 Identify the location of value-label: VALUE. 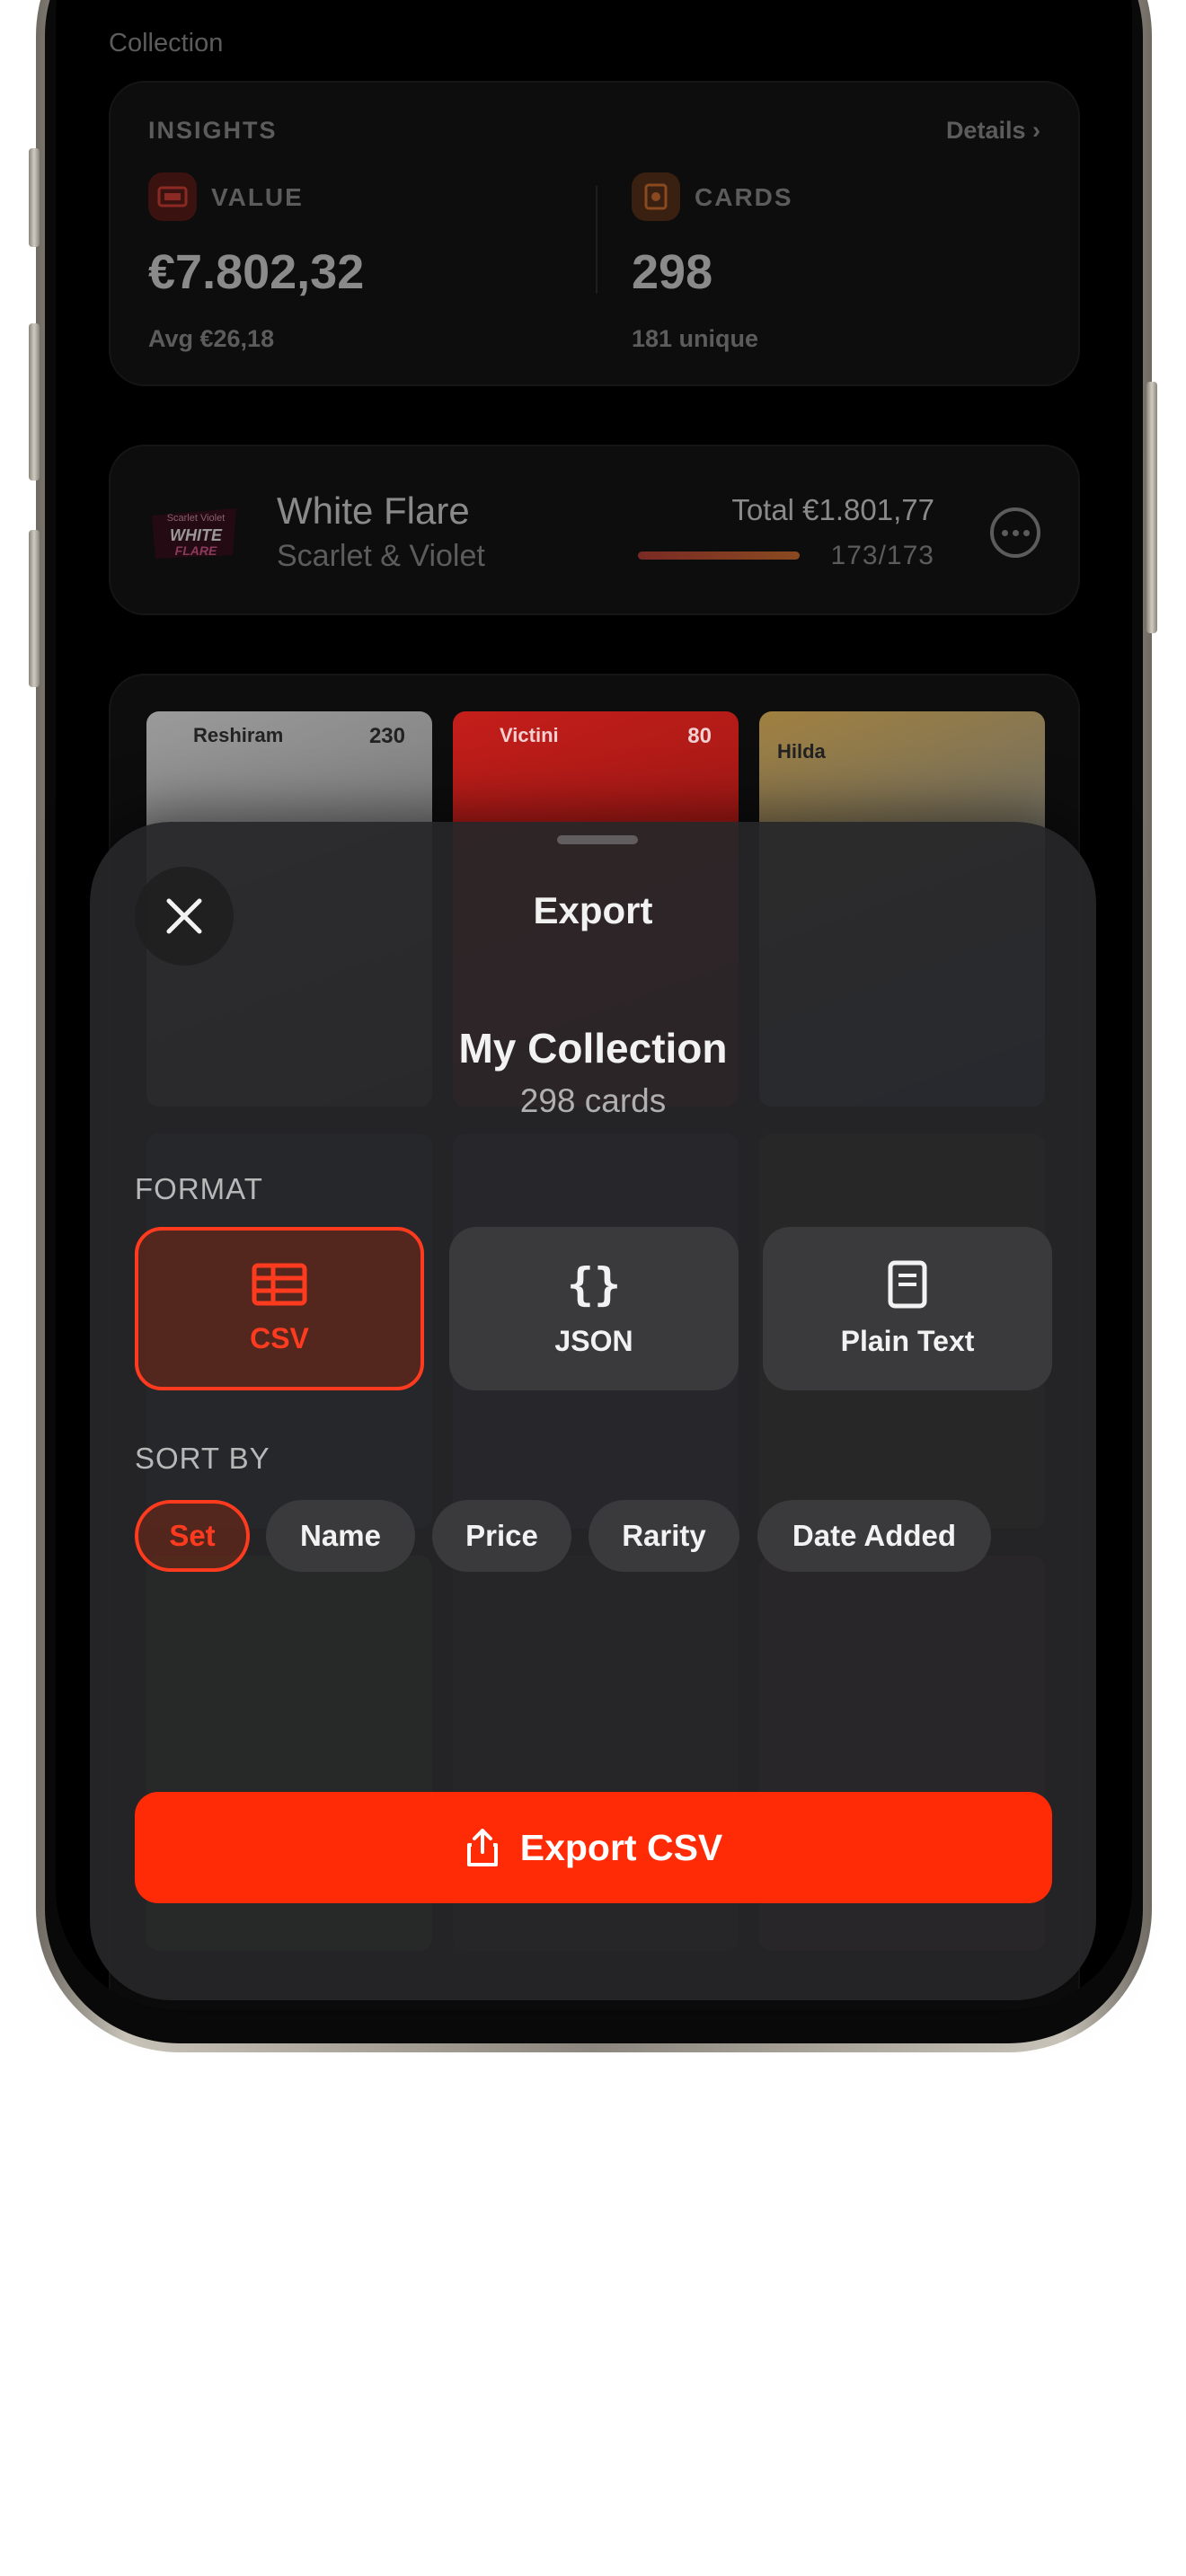
(257, 197).